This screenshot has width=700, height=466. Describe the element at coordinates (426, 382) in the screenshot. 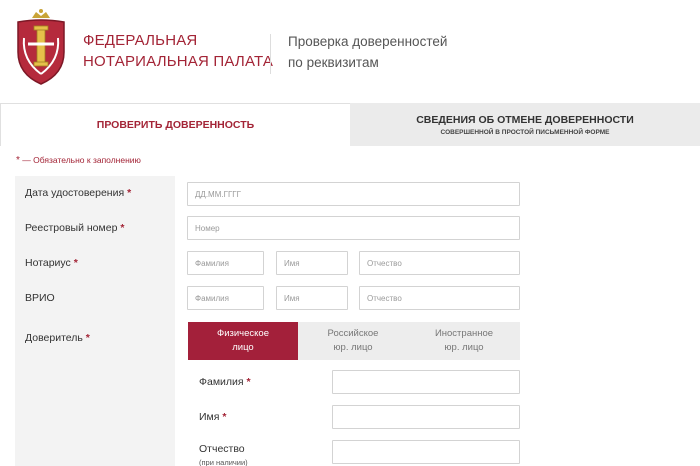

I see `principal-surname-input` at that location.